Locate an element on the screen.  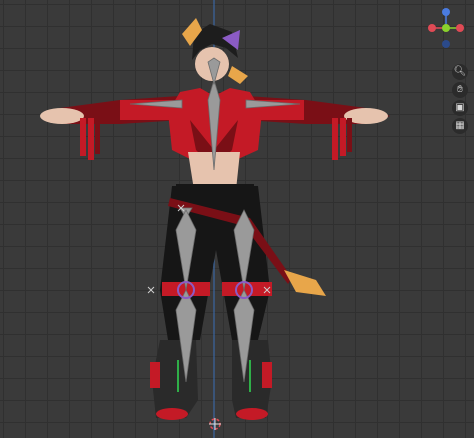
navigation-gizmo is located at coordinates (446, 28).